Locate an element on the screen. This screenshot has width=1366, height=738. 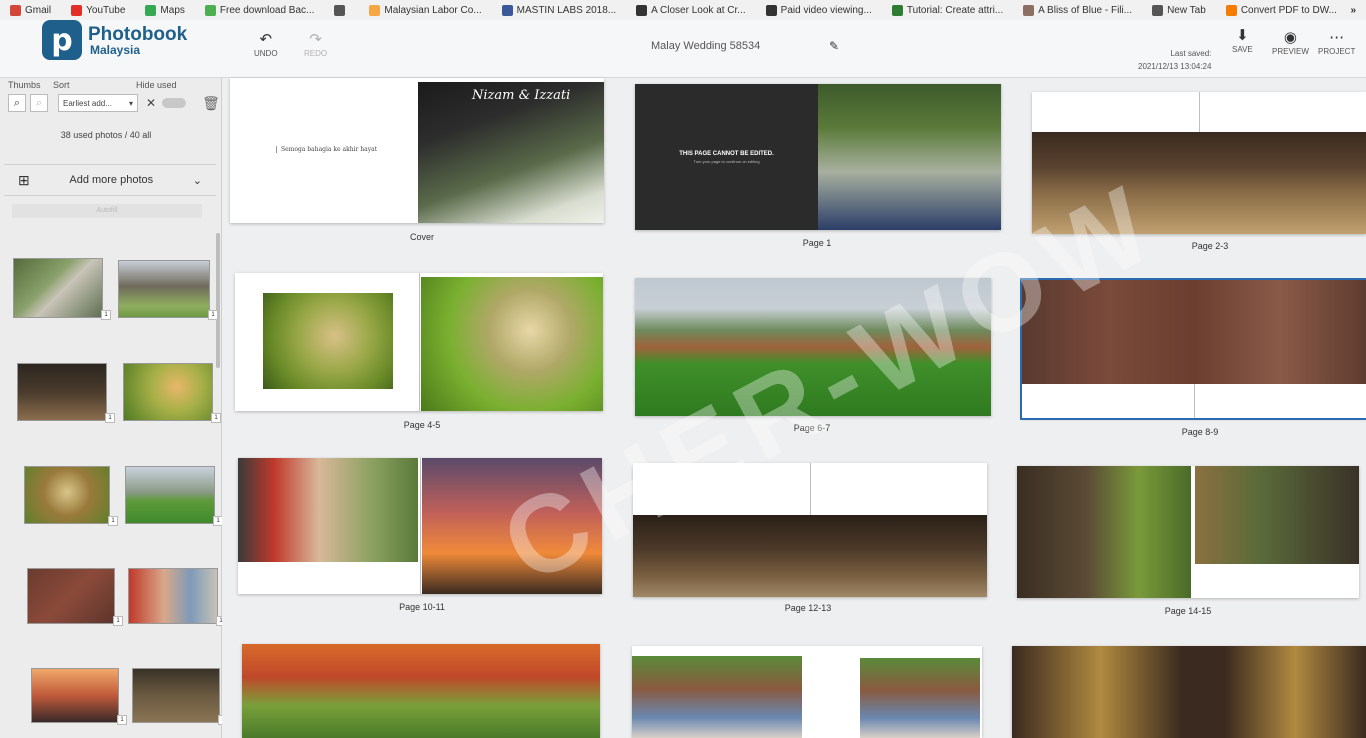
save-button: ⬇ SAVE is located at coordinates (1242, 41).